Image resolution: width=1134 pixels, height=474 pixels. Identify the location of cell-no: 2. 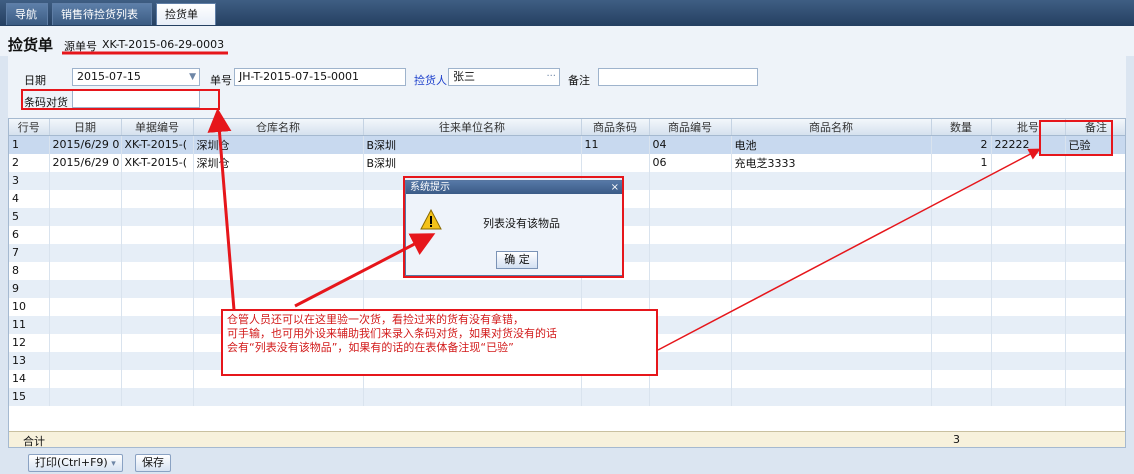
(29, 162).